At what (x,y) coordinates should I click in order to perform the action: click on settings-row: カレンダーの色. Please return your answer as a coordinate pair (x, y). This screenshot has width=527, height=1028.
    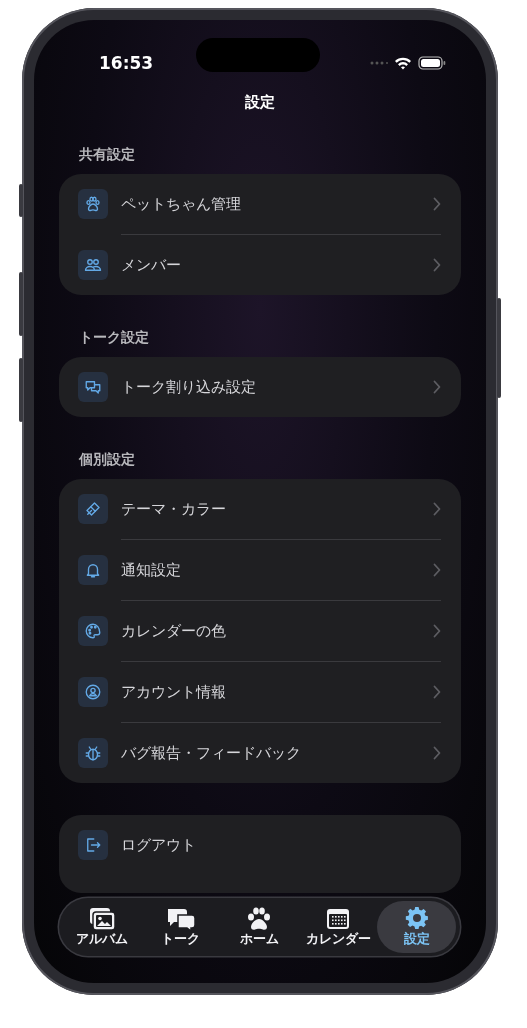
    Looking at the image, I should click on (260, 631).